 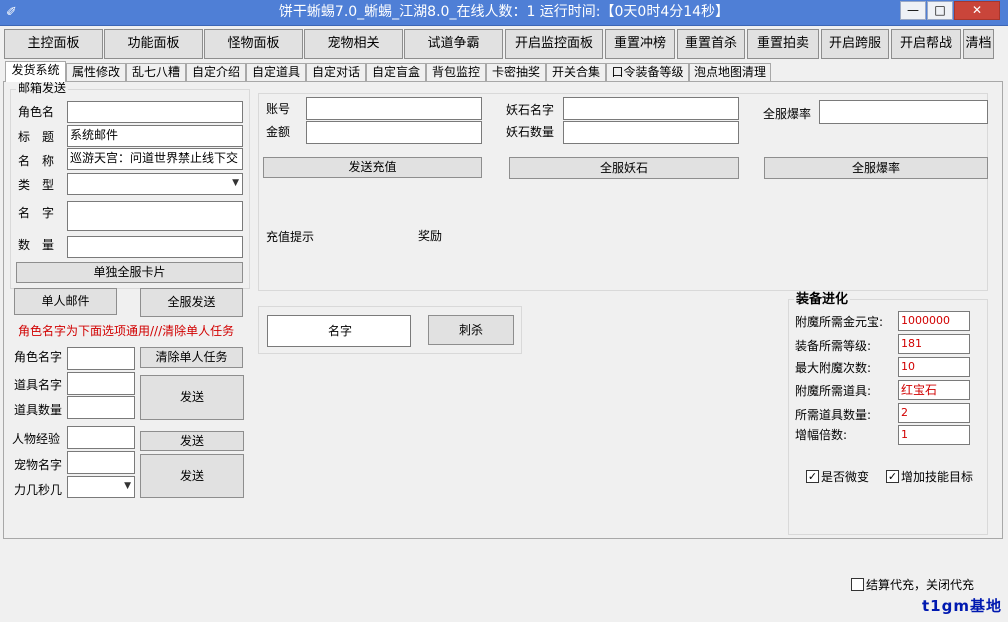 I want to click on toolbar-pet-button: 宠物相关, so click(x=353, y=44).